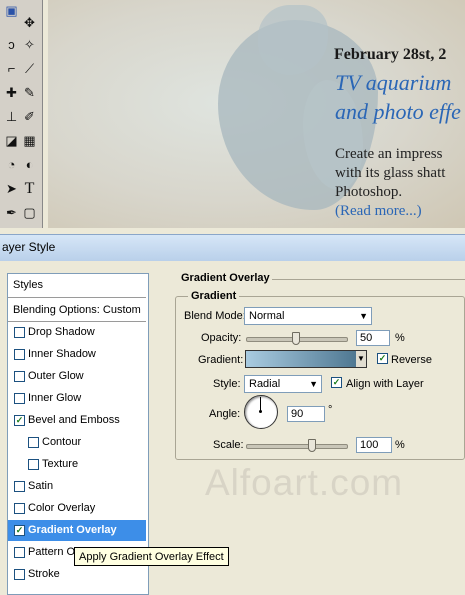 The image size is (465, 595). What do you see at coordinates (74, 420) in the screenshot?
I see `style-item-label: Bevel and Emboss` at bounding box center [74, 420].